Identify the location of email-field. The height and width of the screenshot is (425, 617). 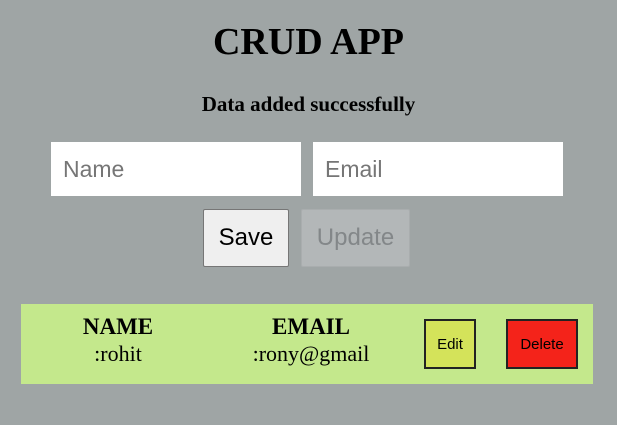
(438, 169).